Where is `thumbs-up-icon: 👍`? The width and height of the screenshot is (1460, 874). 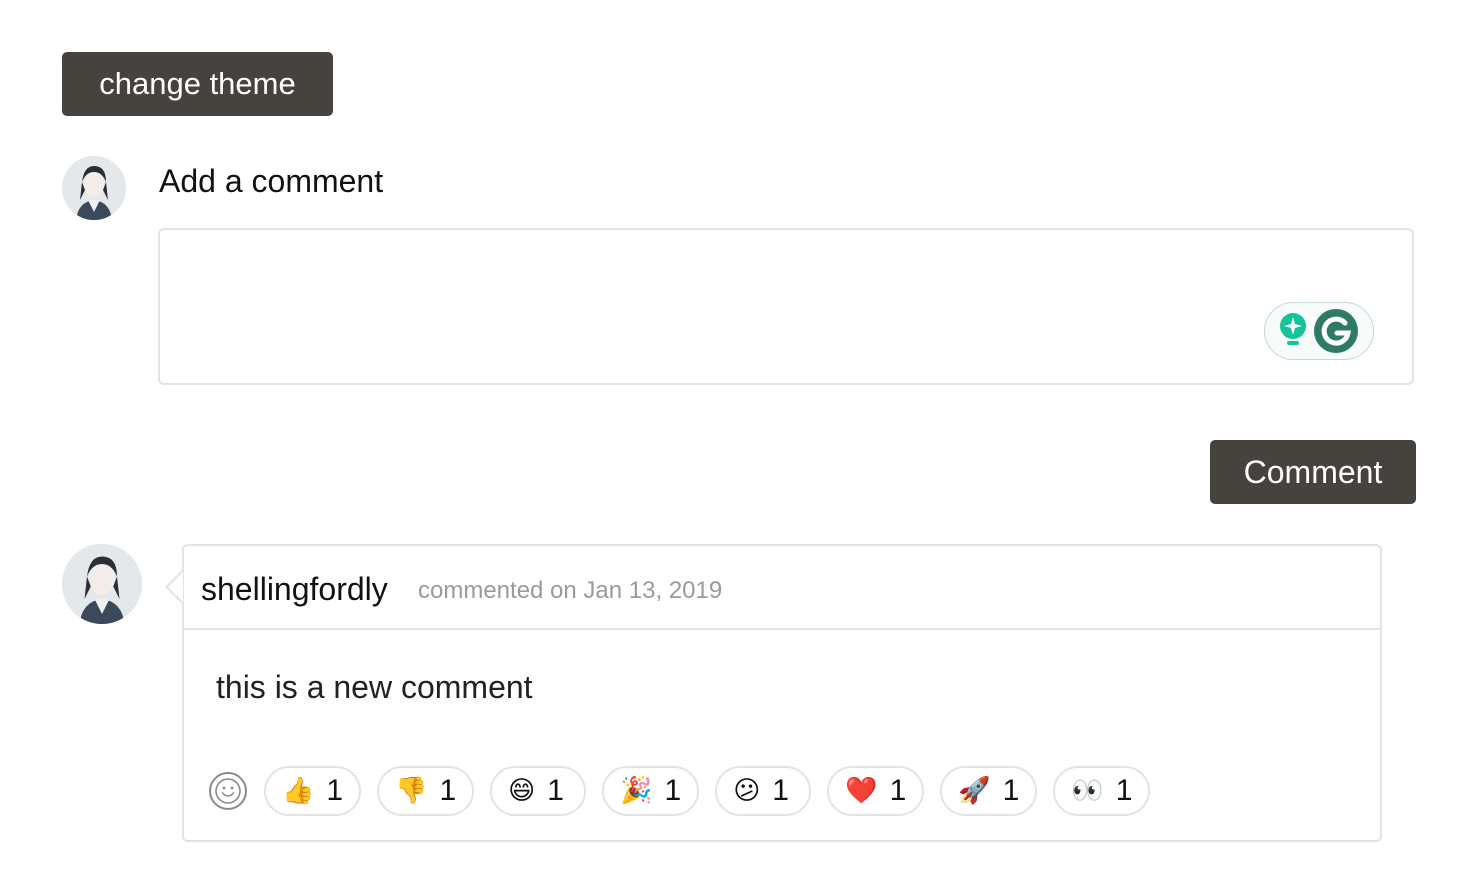
thumbs-up-icon: 👍 is located at coordinates (298, 791).